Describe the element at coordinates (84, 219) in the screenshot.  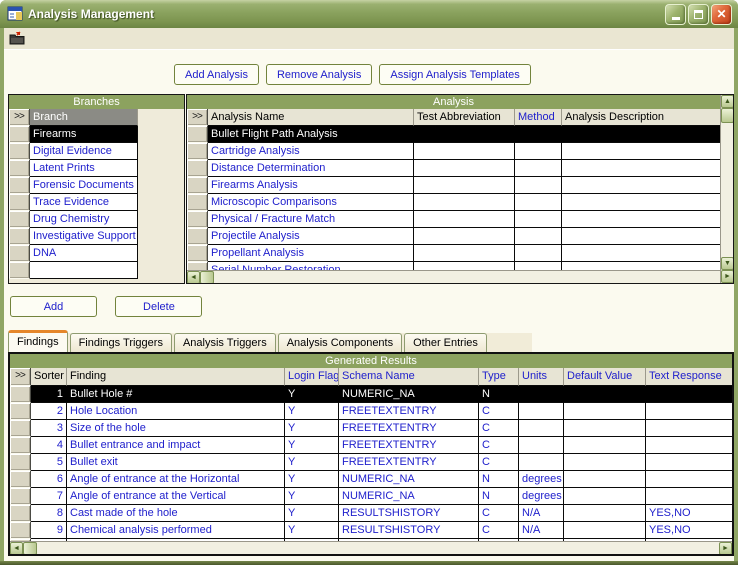
I see `branch-cell: Drug Chemistry` at that location.